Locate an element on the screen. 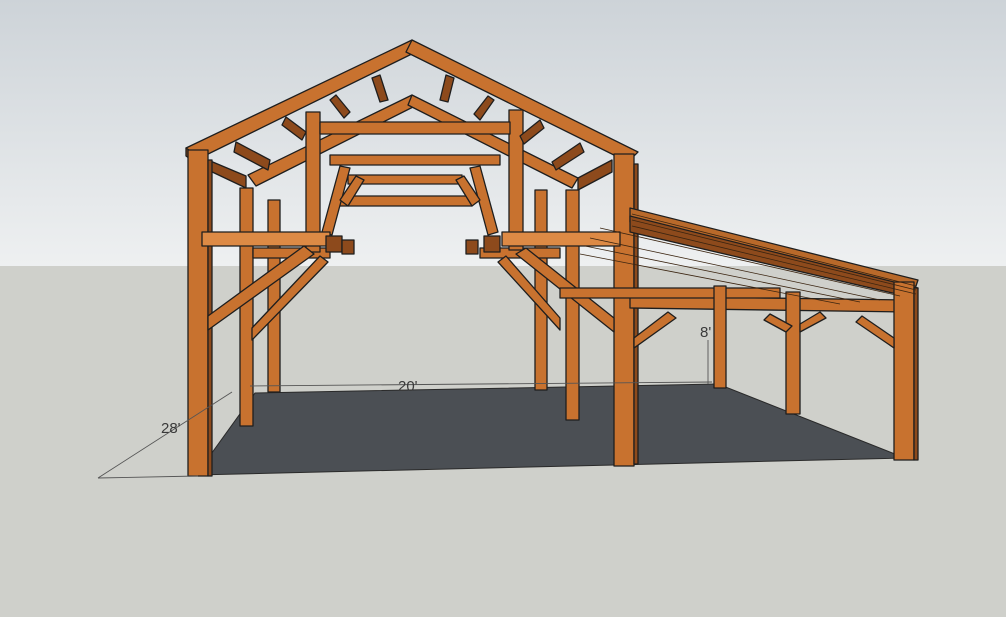 The image size is (1006, 617). width-dimension-label: 20' is located at coordinates (408, 386).